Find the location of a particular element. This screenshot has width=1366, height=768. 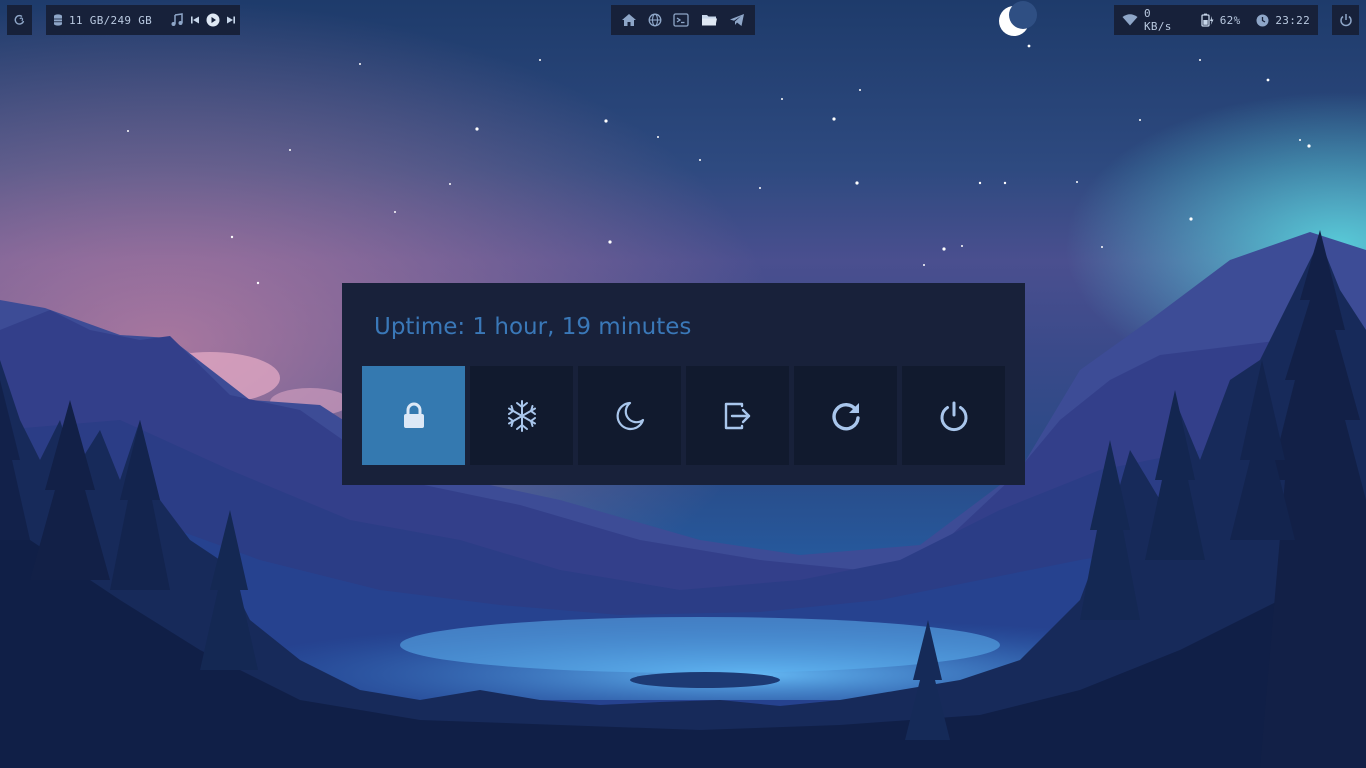

network-speed-text: 0 KB/s is located at coordinates (1158, 20).